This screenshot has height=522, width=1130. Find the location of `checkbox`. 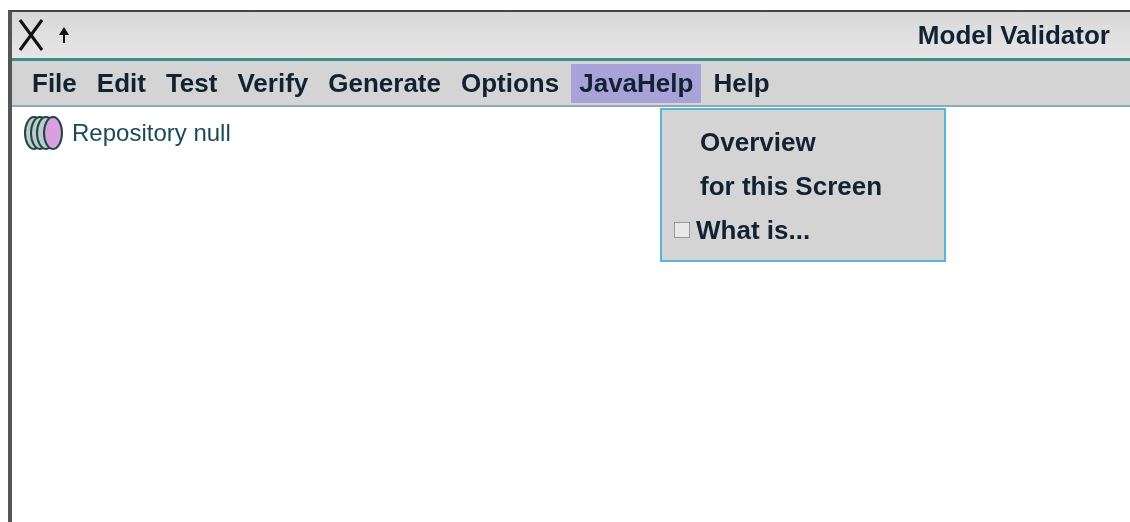

checkbox is located at coordinates (682, 230).